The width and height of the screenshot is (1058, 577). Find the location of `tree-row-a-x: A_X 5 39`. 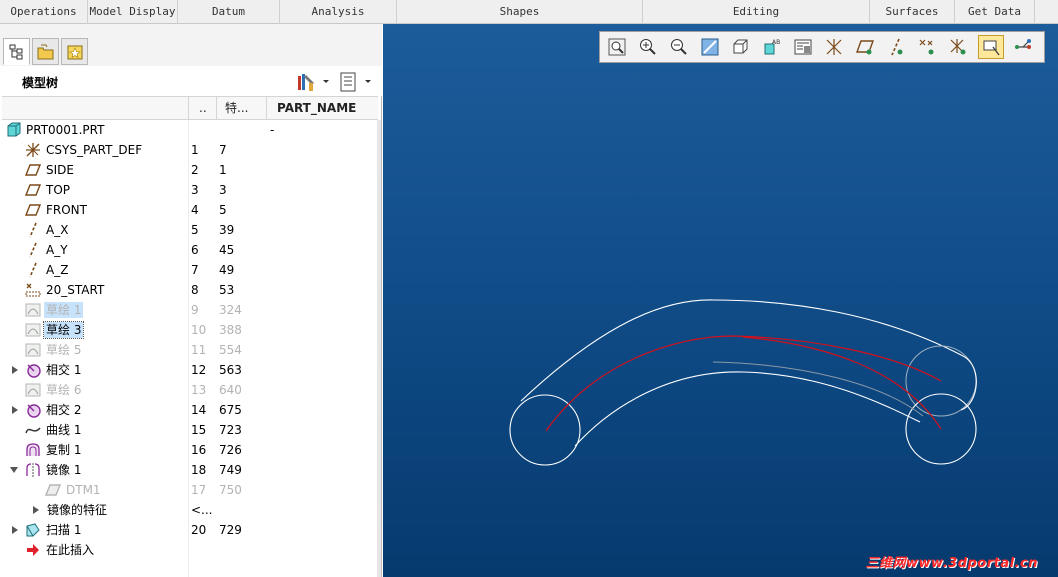

tree-row-a-x: A_X 5 39 is located at coordinates (190, 230).